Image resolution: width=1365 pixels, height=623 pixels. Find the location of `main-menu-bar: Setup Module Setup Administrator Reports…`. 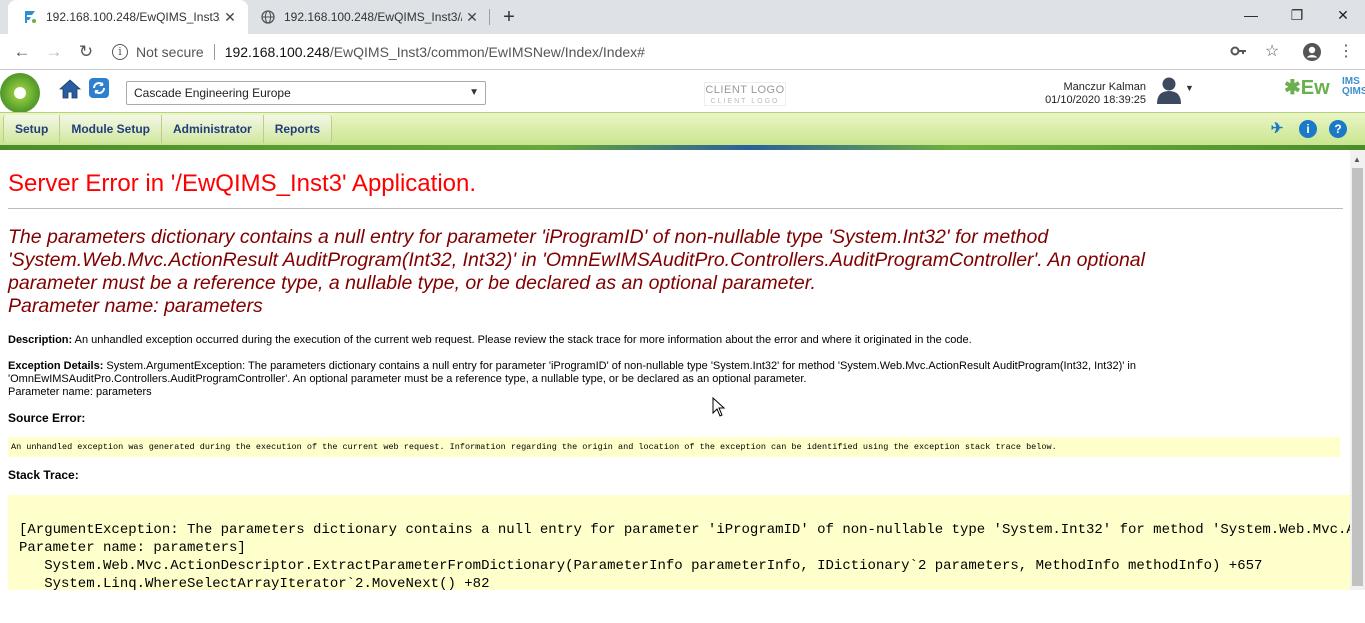

main-menu-bar: Setup Module Setup Administrator Reports… is located at coordinates (682, 128).